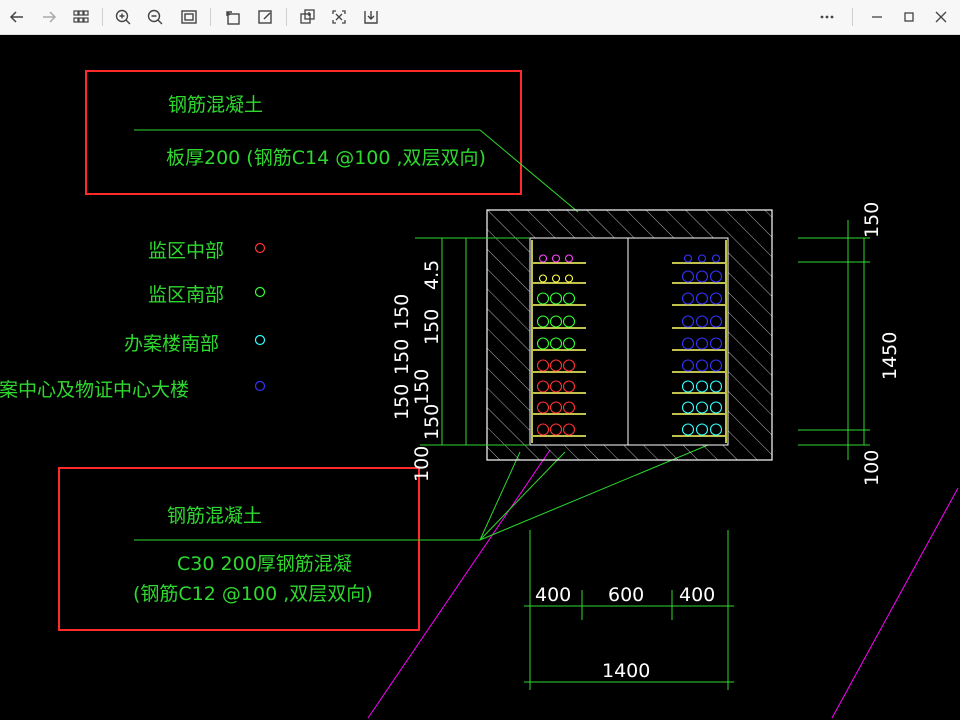 Image resolution: width=960 pixels, height=720 pixels. Describe the element at coordinates (233, 17) in the screenshot. I see `rotate-icon` at that location.